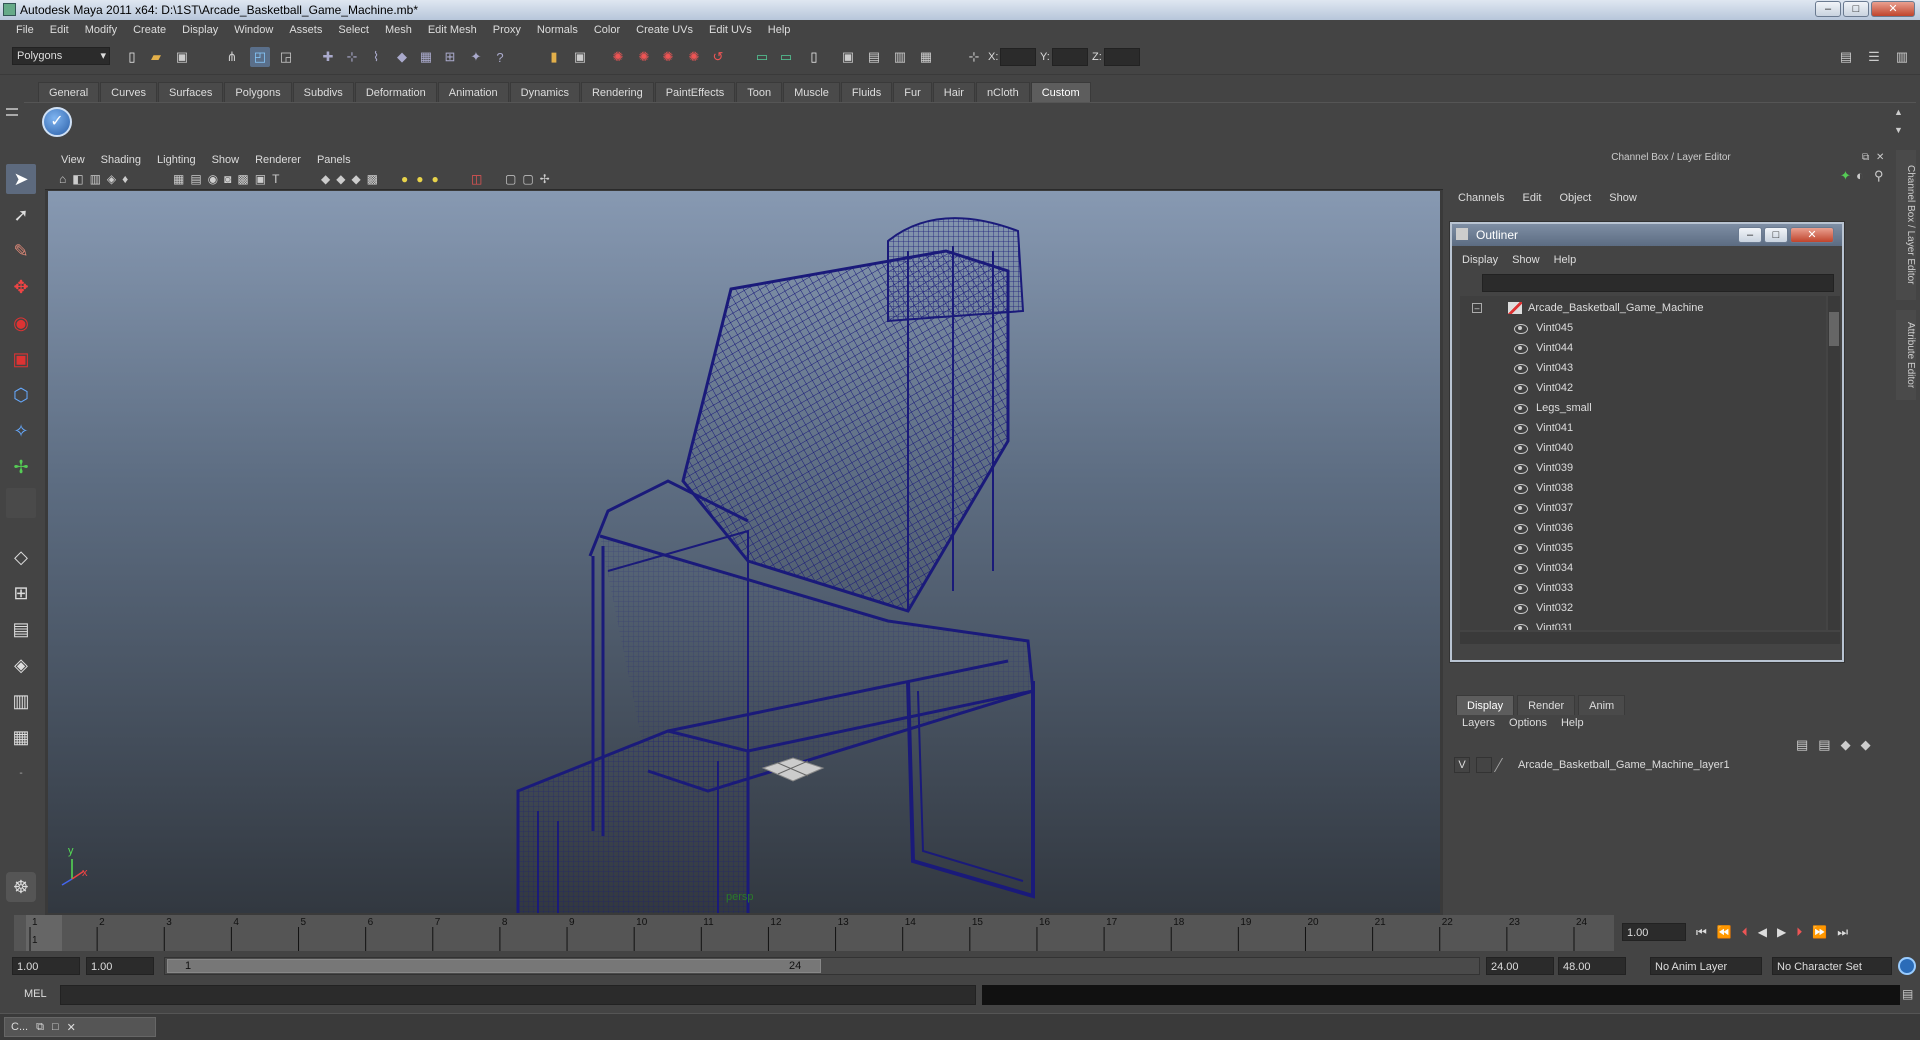 The height and width of the screenshot is (1040, 1920). I want to click on select-component-icon: ◲, so click(286, 57).